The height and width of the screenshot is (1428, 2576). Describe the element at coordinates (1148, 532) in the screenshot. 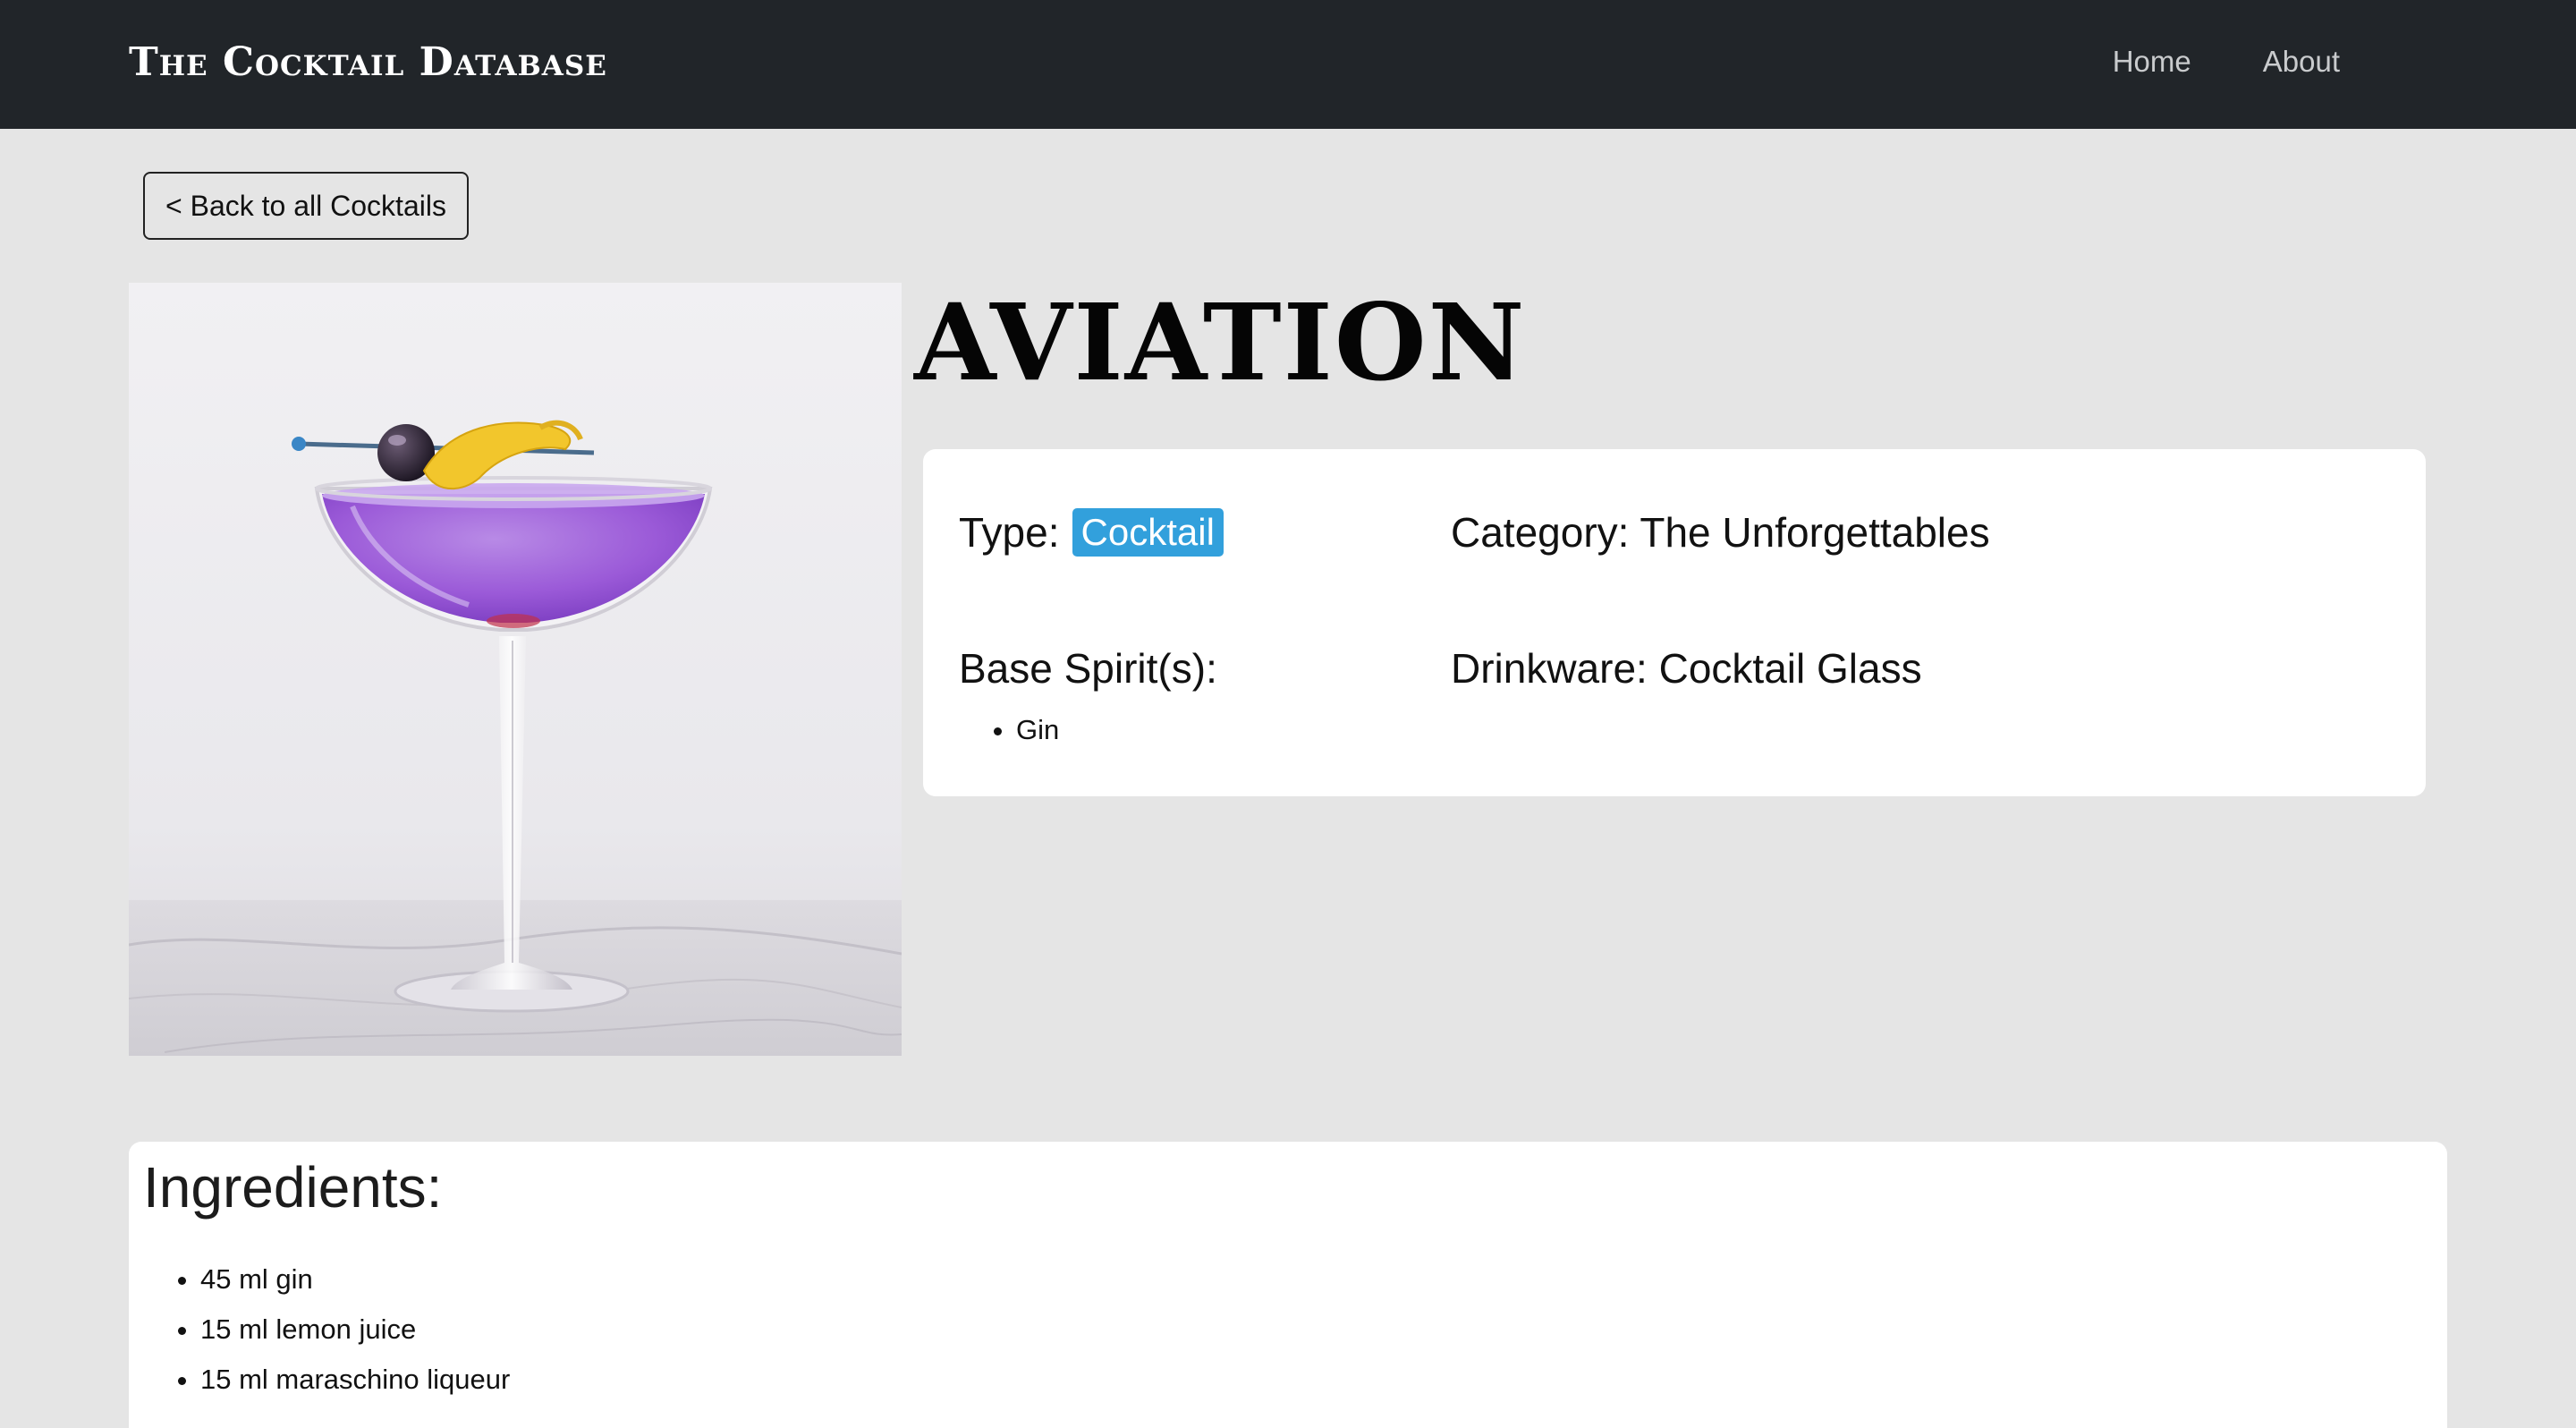

I see `type-badge: Cocktail` at that location.